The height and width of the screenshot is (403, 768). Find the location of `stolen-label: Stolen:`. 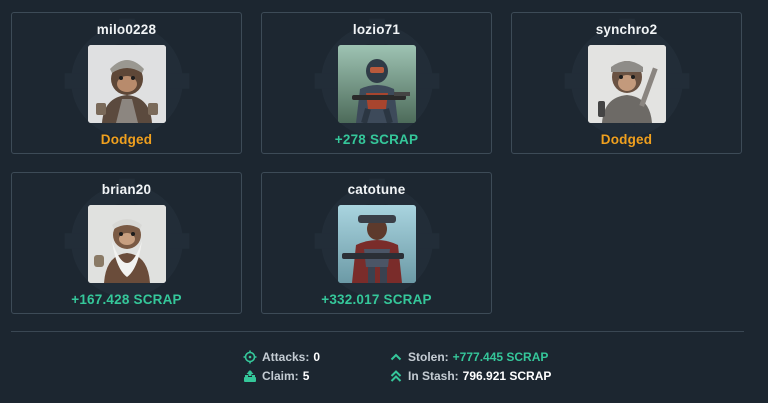

stolen-label: Stolen: is located at coordinates (428, 357).